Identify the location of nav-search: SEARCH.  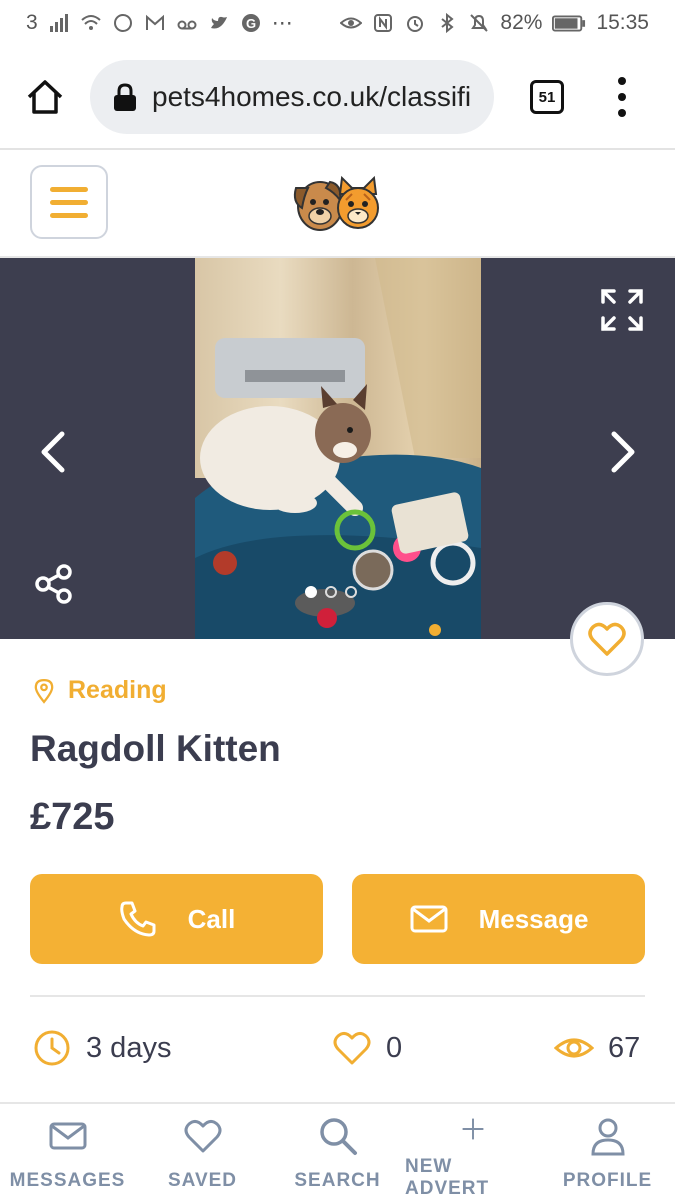
(337, 1152).